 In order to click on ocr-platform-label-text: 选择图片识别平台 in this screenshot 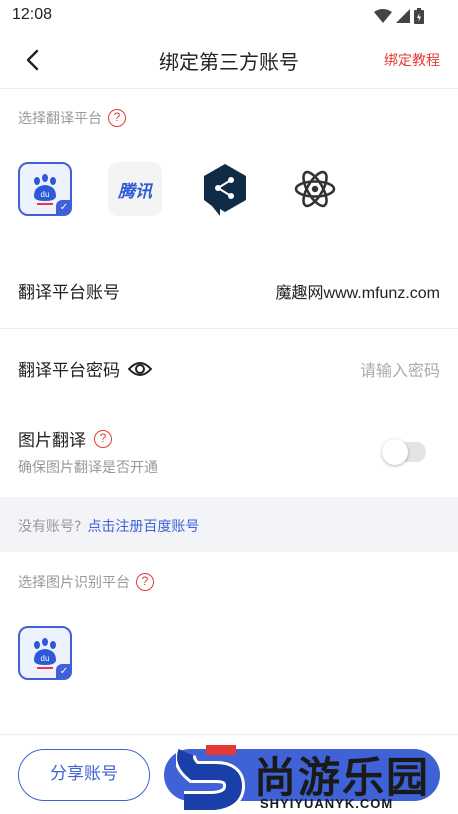, I will do `click(74, 583)`.